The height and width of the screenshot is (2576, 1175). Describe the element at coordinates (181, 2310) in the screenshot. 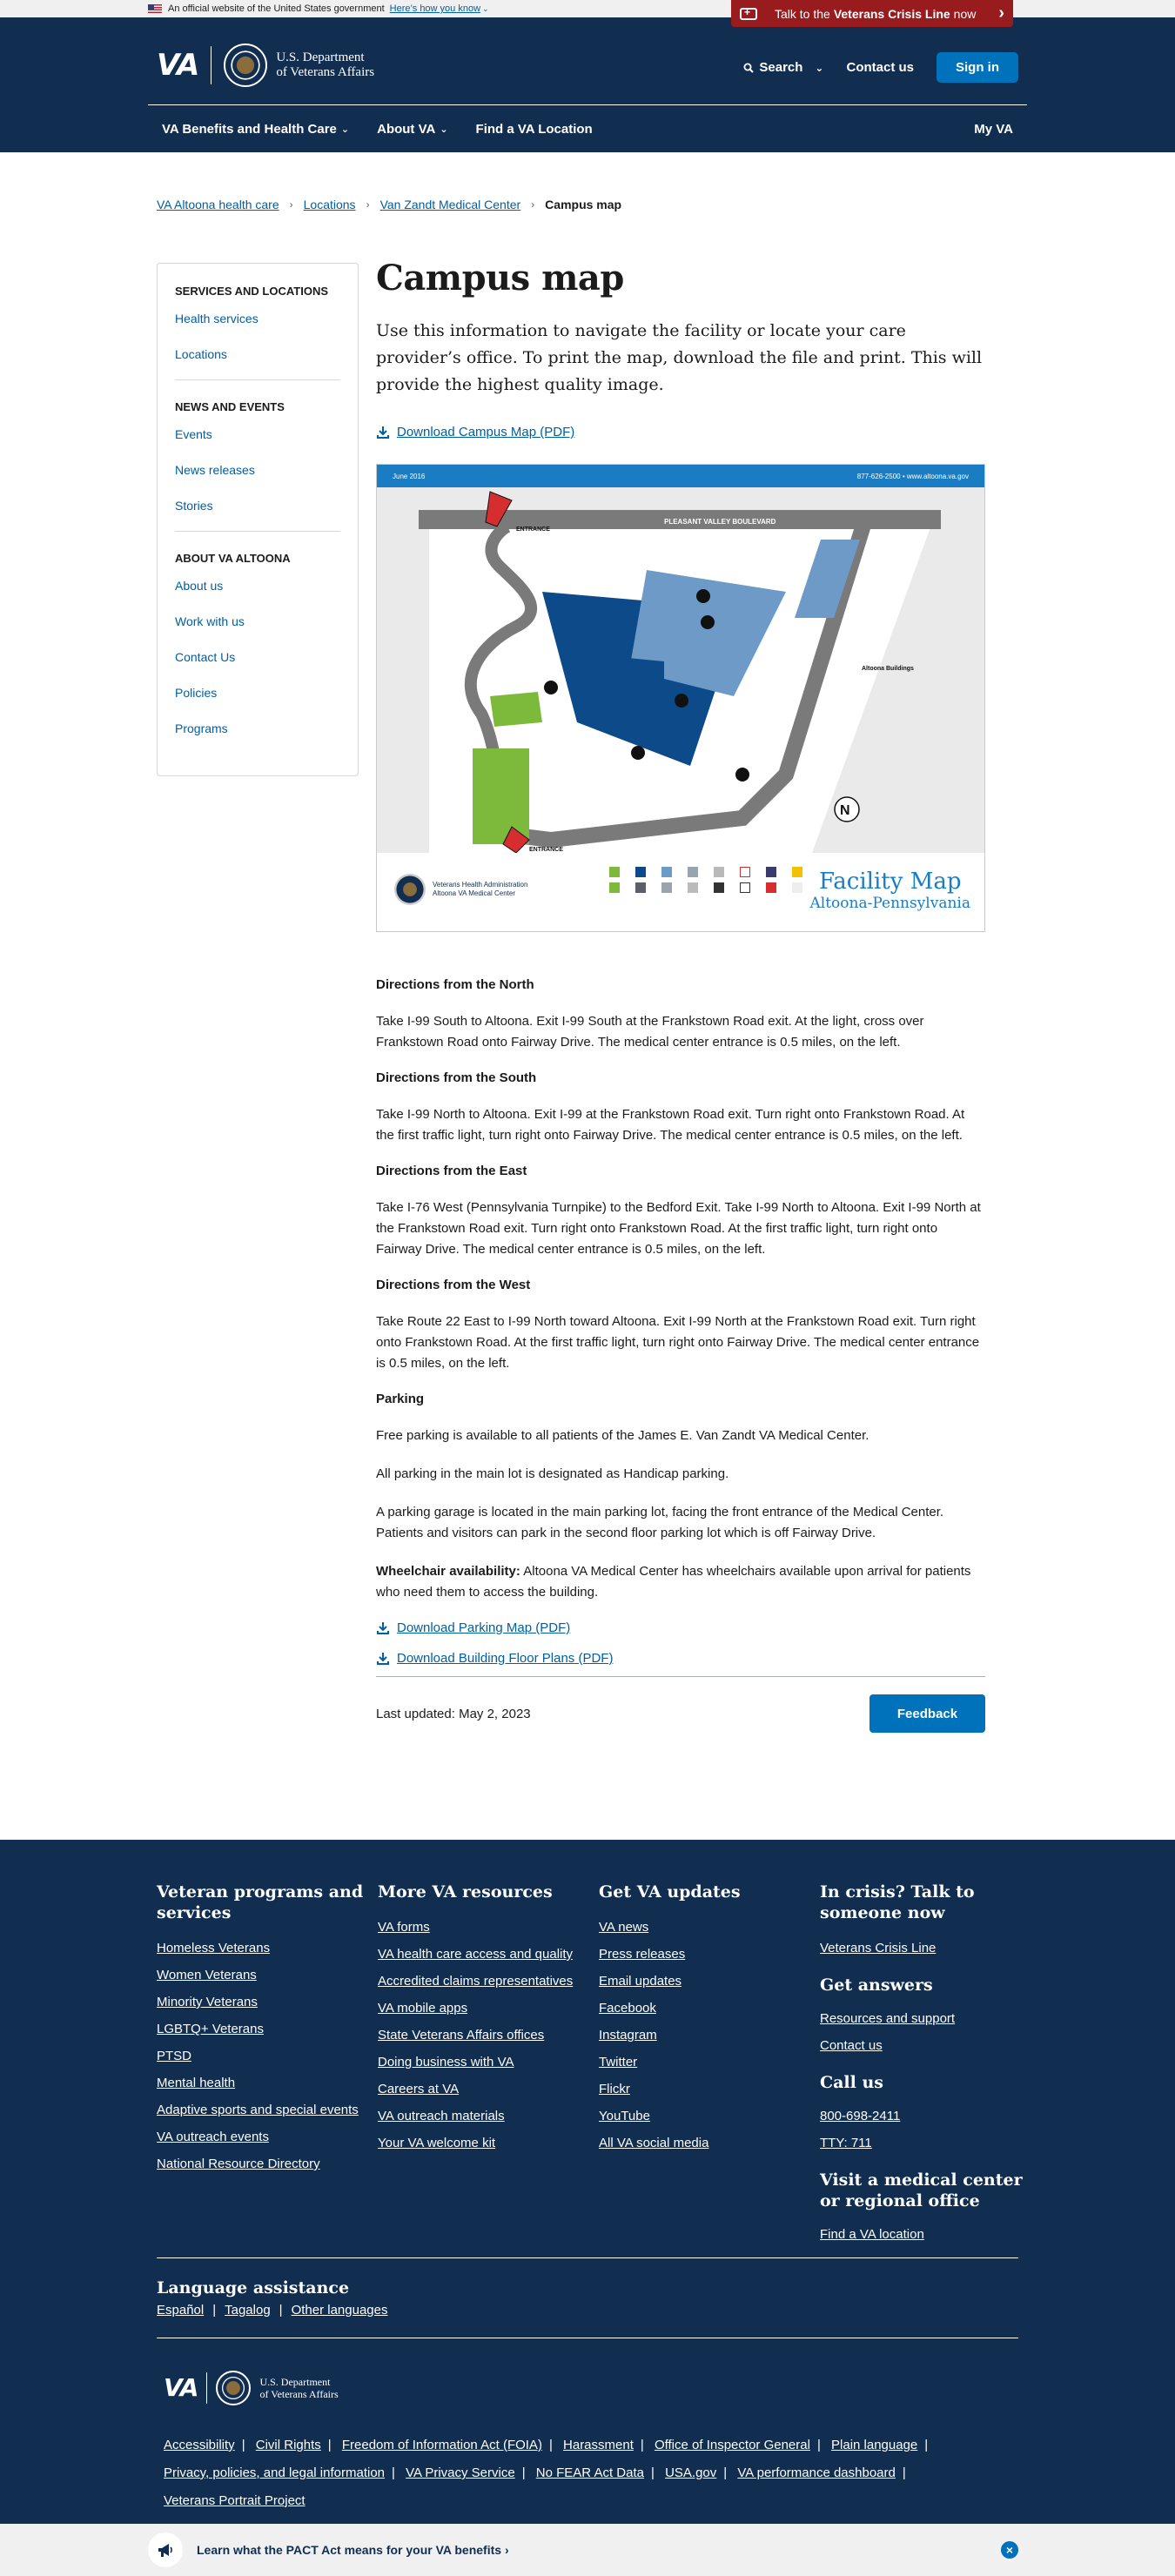

I see `lang-link-espanol: Español` at that location.